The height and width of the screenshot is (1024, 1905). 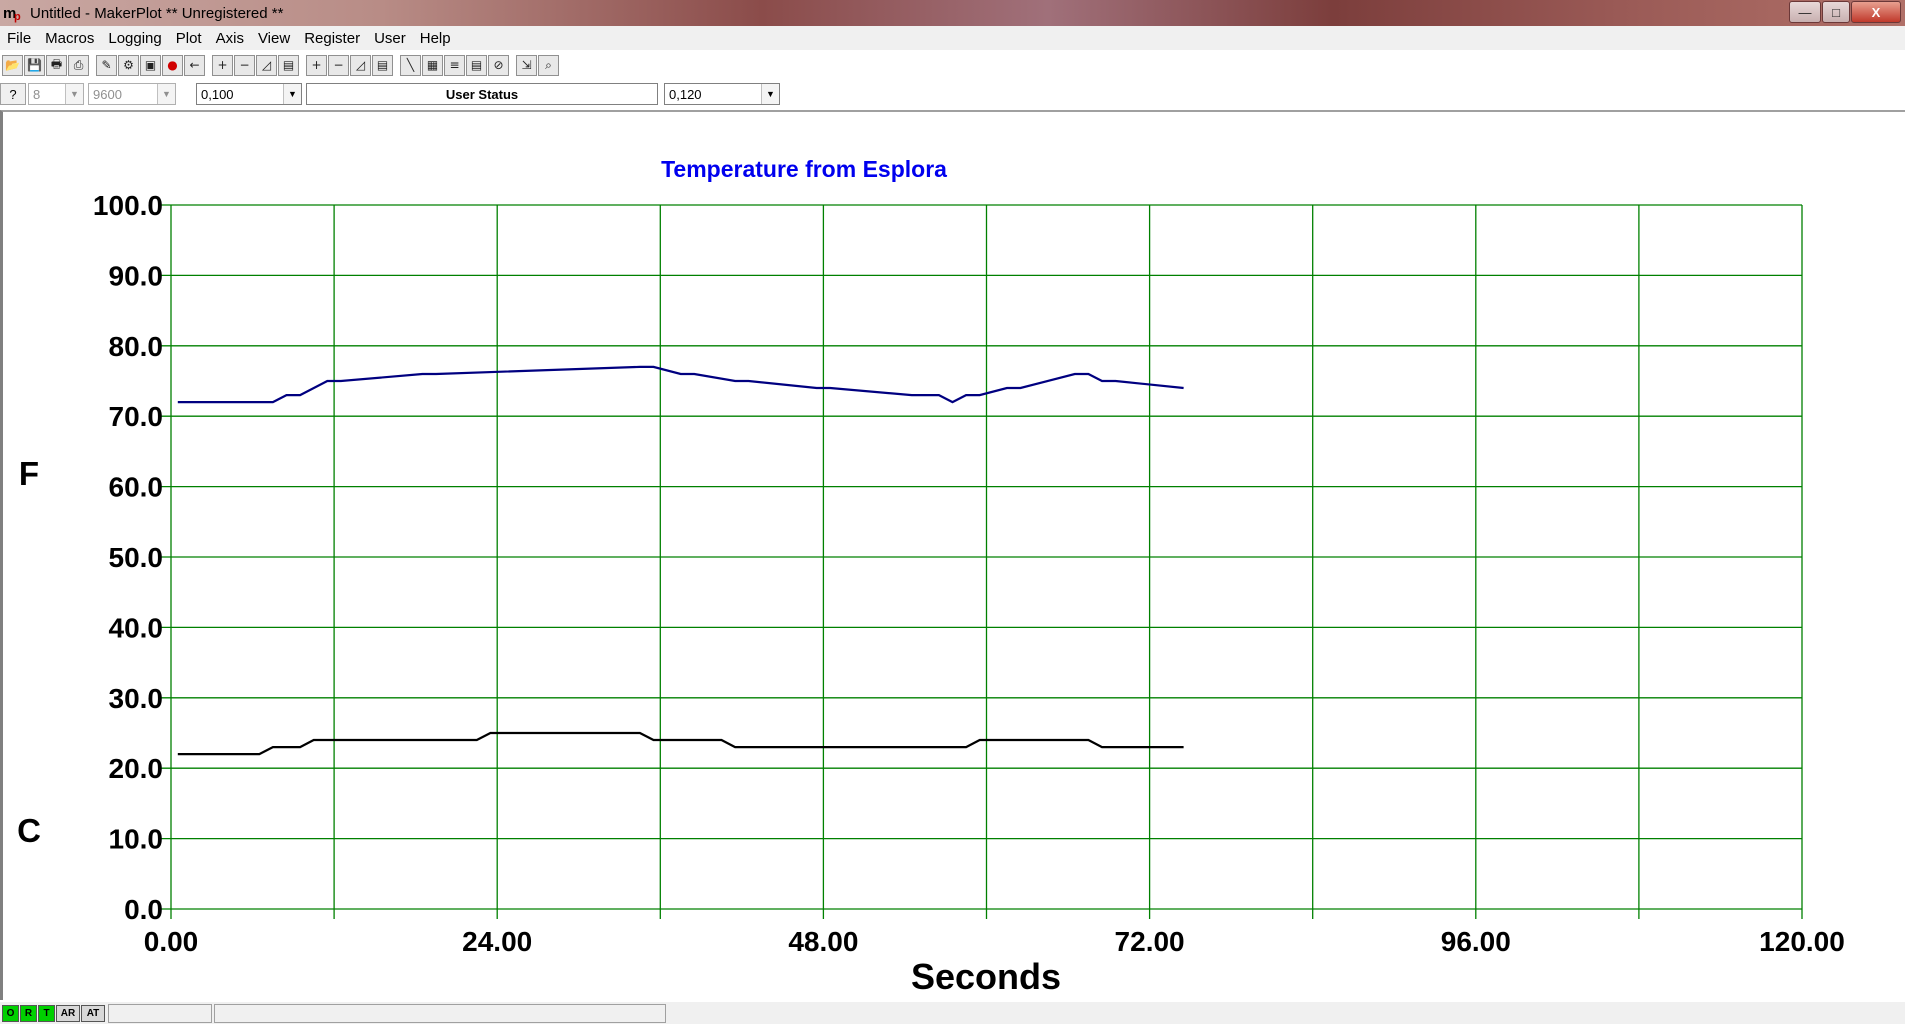 What do you see at coordinates (157, 13) in the screenshot?
I see `window-title: Untitled - MakerPlot ** Unregistered **` at bounding box center [157, 13].